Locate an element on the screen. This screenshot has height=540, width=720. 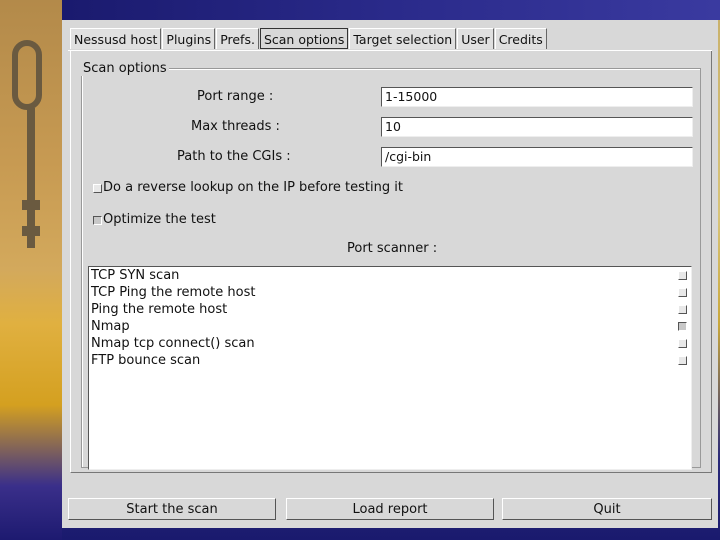
scanner-label: TCP SYN scan is located at coordinates (135, 275).